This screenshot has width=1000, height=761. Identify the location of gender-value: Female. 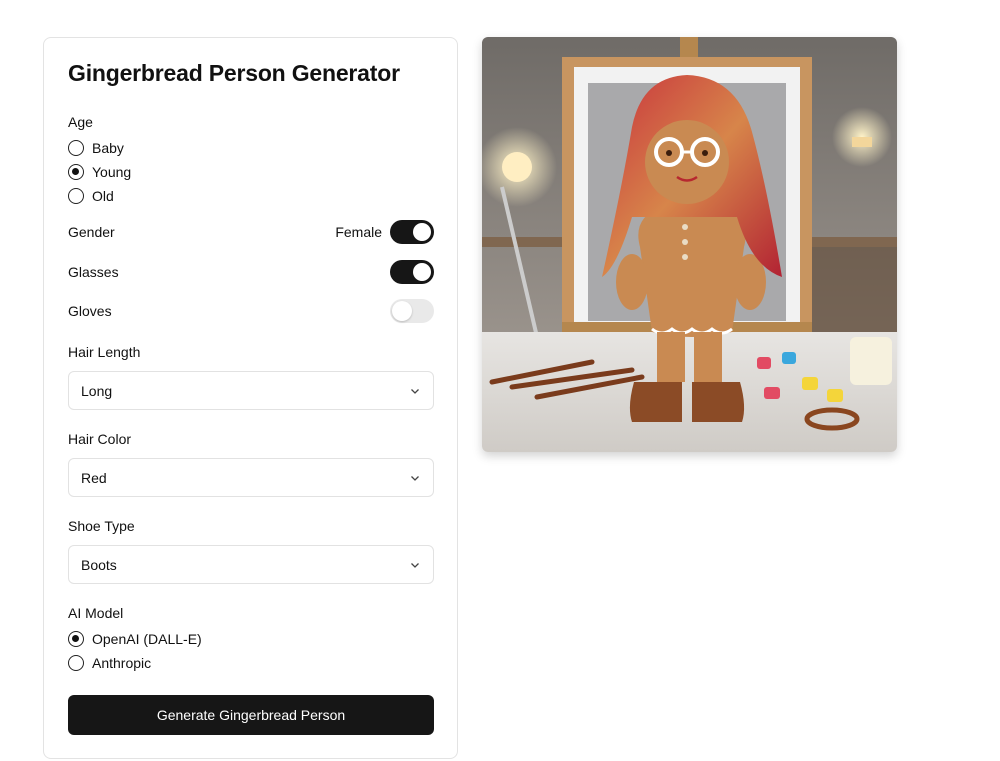
(358, 232).